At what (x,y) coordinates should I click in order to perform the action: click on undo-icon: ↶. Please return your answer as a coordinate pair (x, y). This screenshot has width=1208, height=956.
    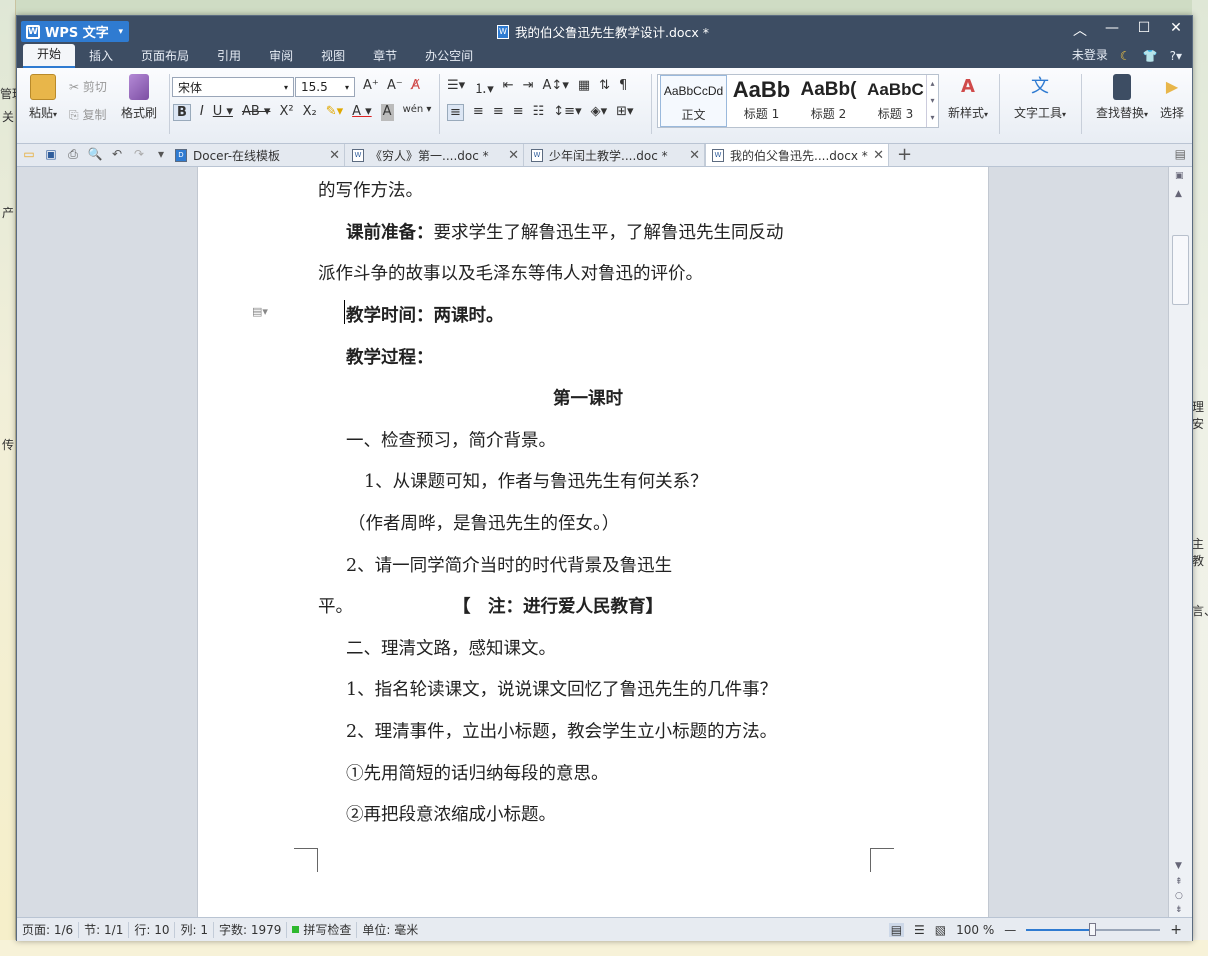
    Looking at the image, I should click on (117, 154).